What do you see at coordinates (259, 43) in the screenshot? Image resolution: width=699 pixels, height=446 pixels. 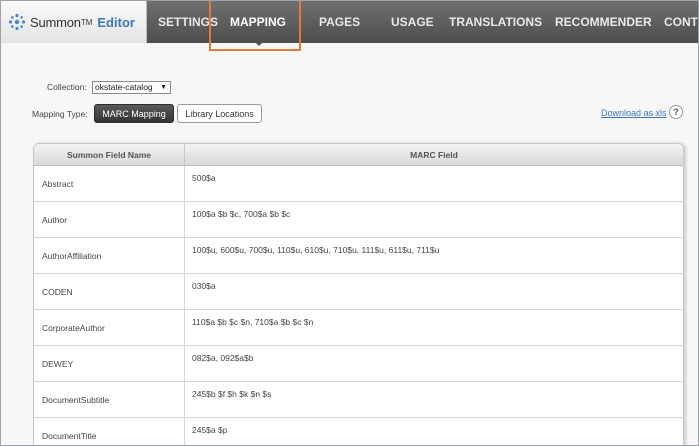 I see `active-tab-indicator` at bounding box center [259, 43].